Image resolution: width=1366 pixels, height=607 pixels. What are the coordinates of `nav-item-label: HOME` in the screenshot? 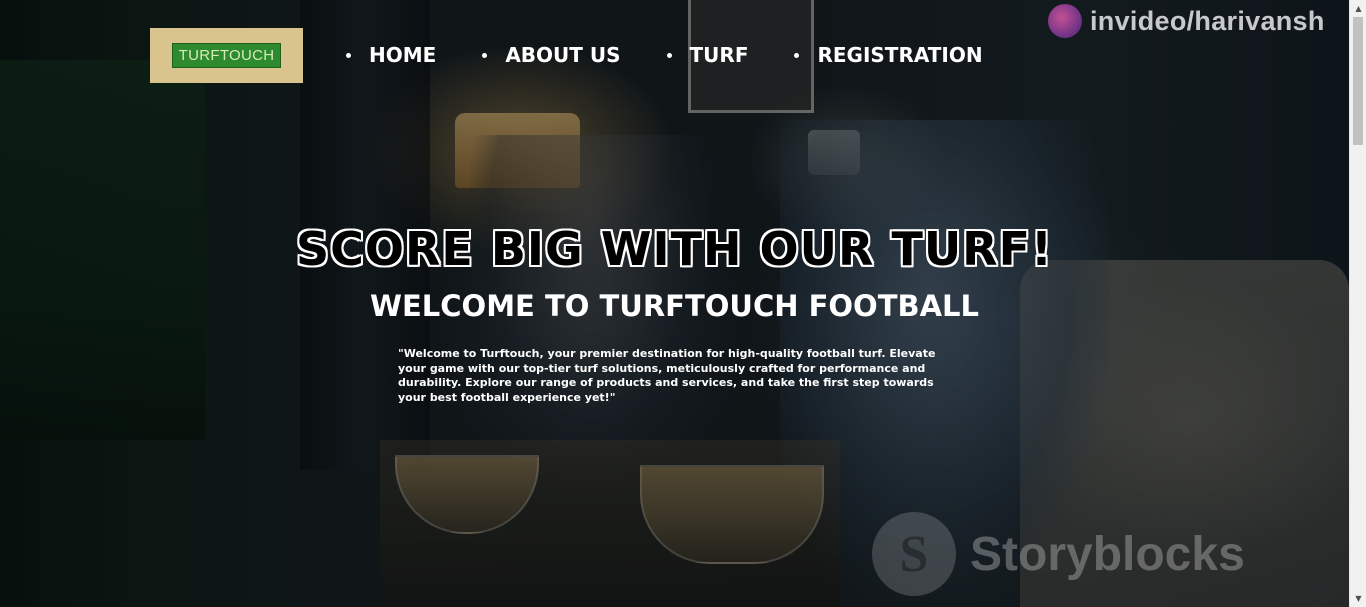 It's located at (403, 55).